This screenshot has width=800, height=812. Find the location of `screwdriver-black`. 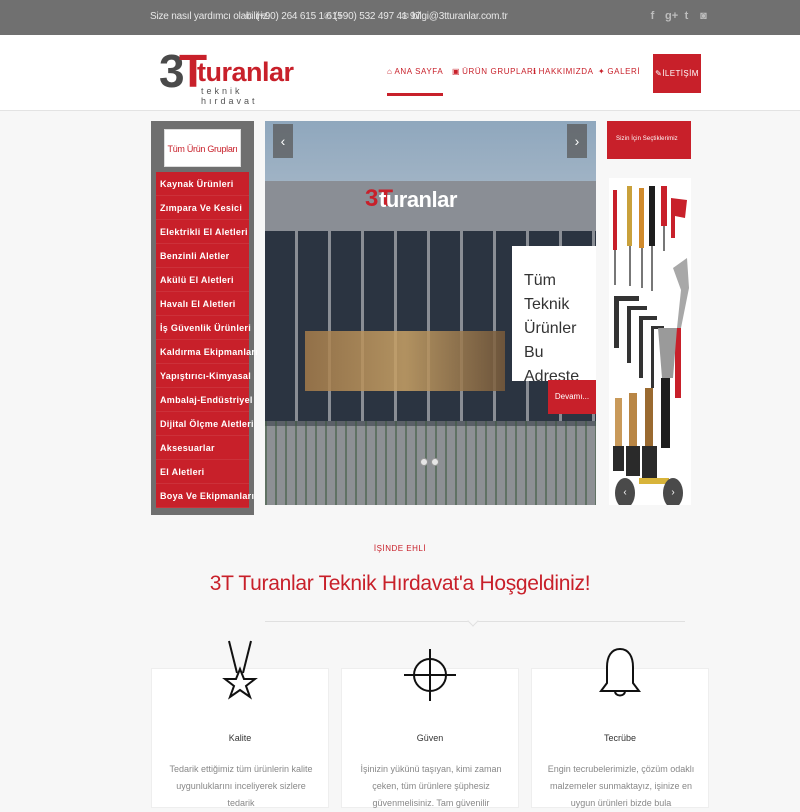

screwdriver-black is located at coordinates (652, 216).